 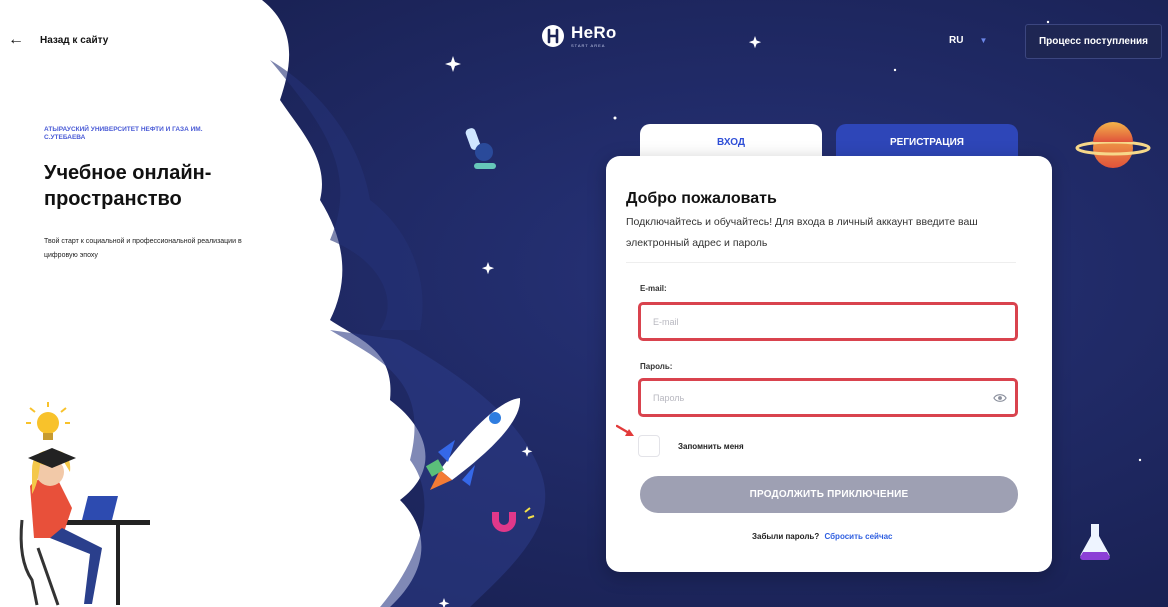 I want to click on hero-logo: HeRo START AREA, so click(x=579, y=36).